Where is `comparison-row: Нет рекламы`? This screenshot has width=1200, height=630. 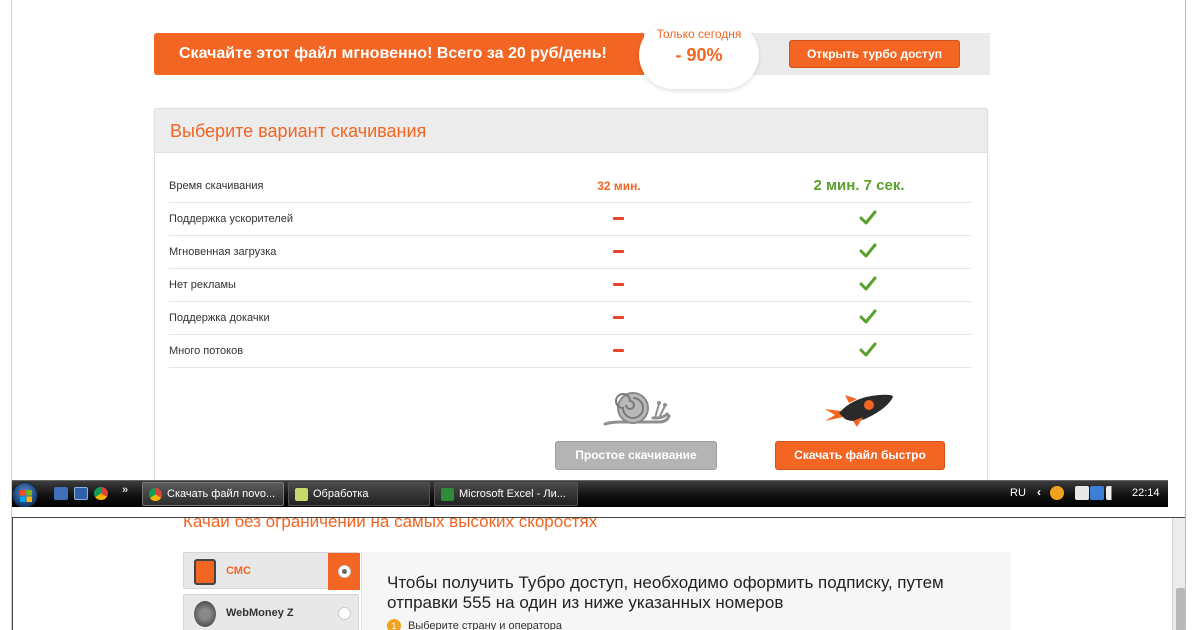 comparison-row: Нет рекламы is located at coordinates (570, 285).